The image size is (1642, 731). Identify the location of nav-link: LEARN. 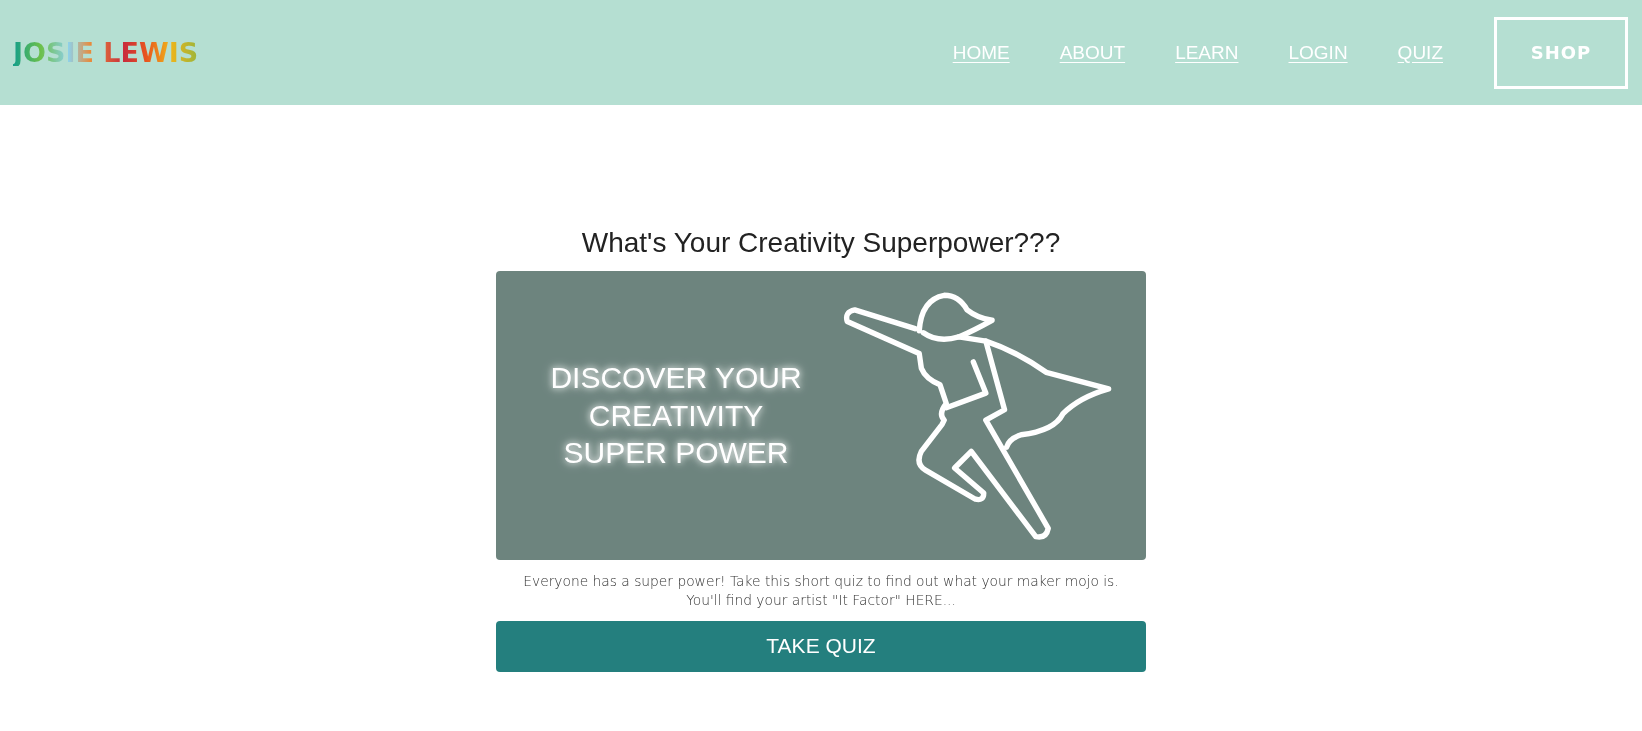
(1207, 52).